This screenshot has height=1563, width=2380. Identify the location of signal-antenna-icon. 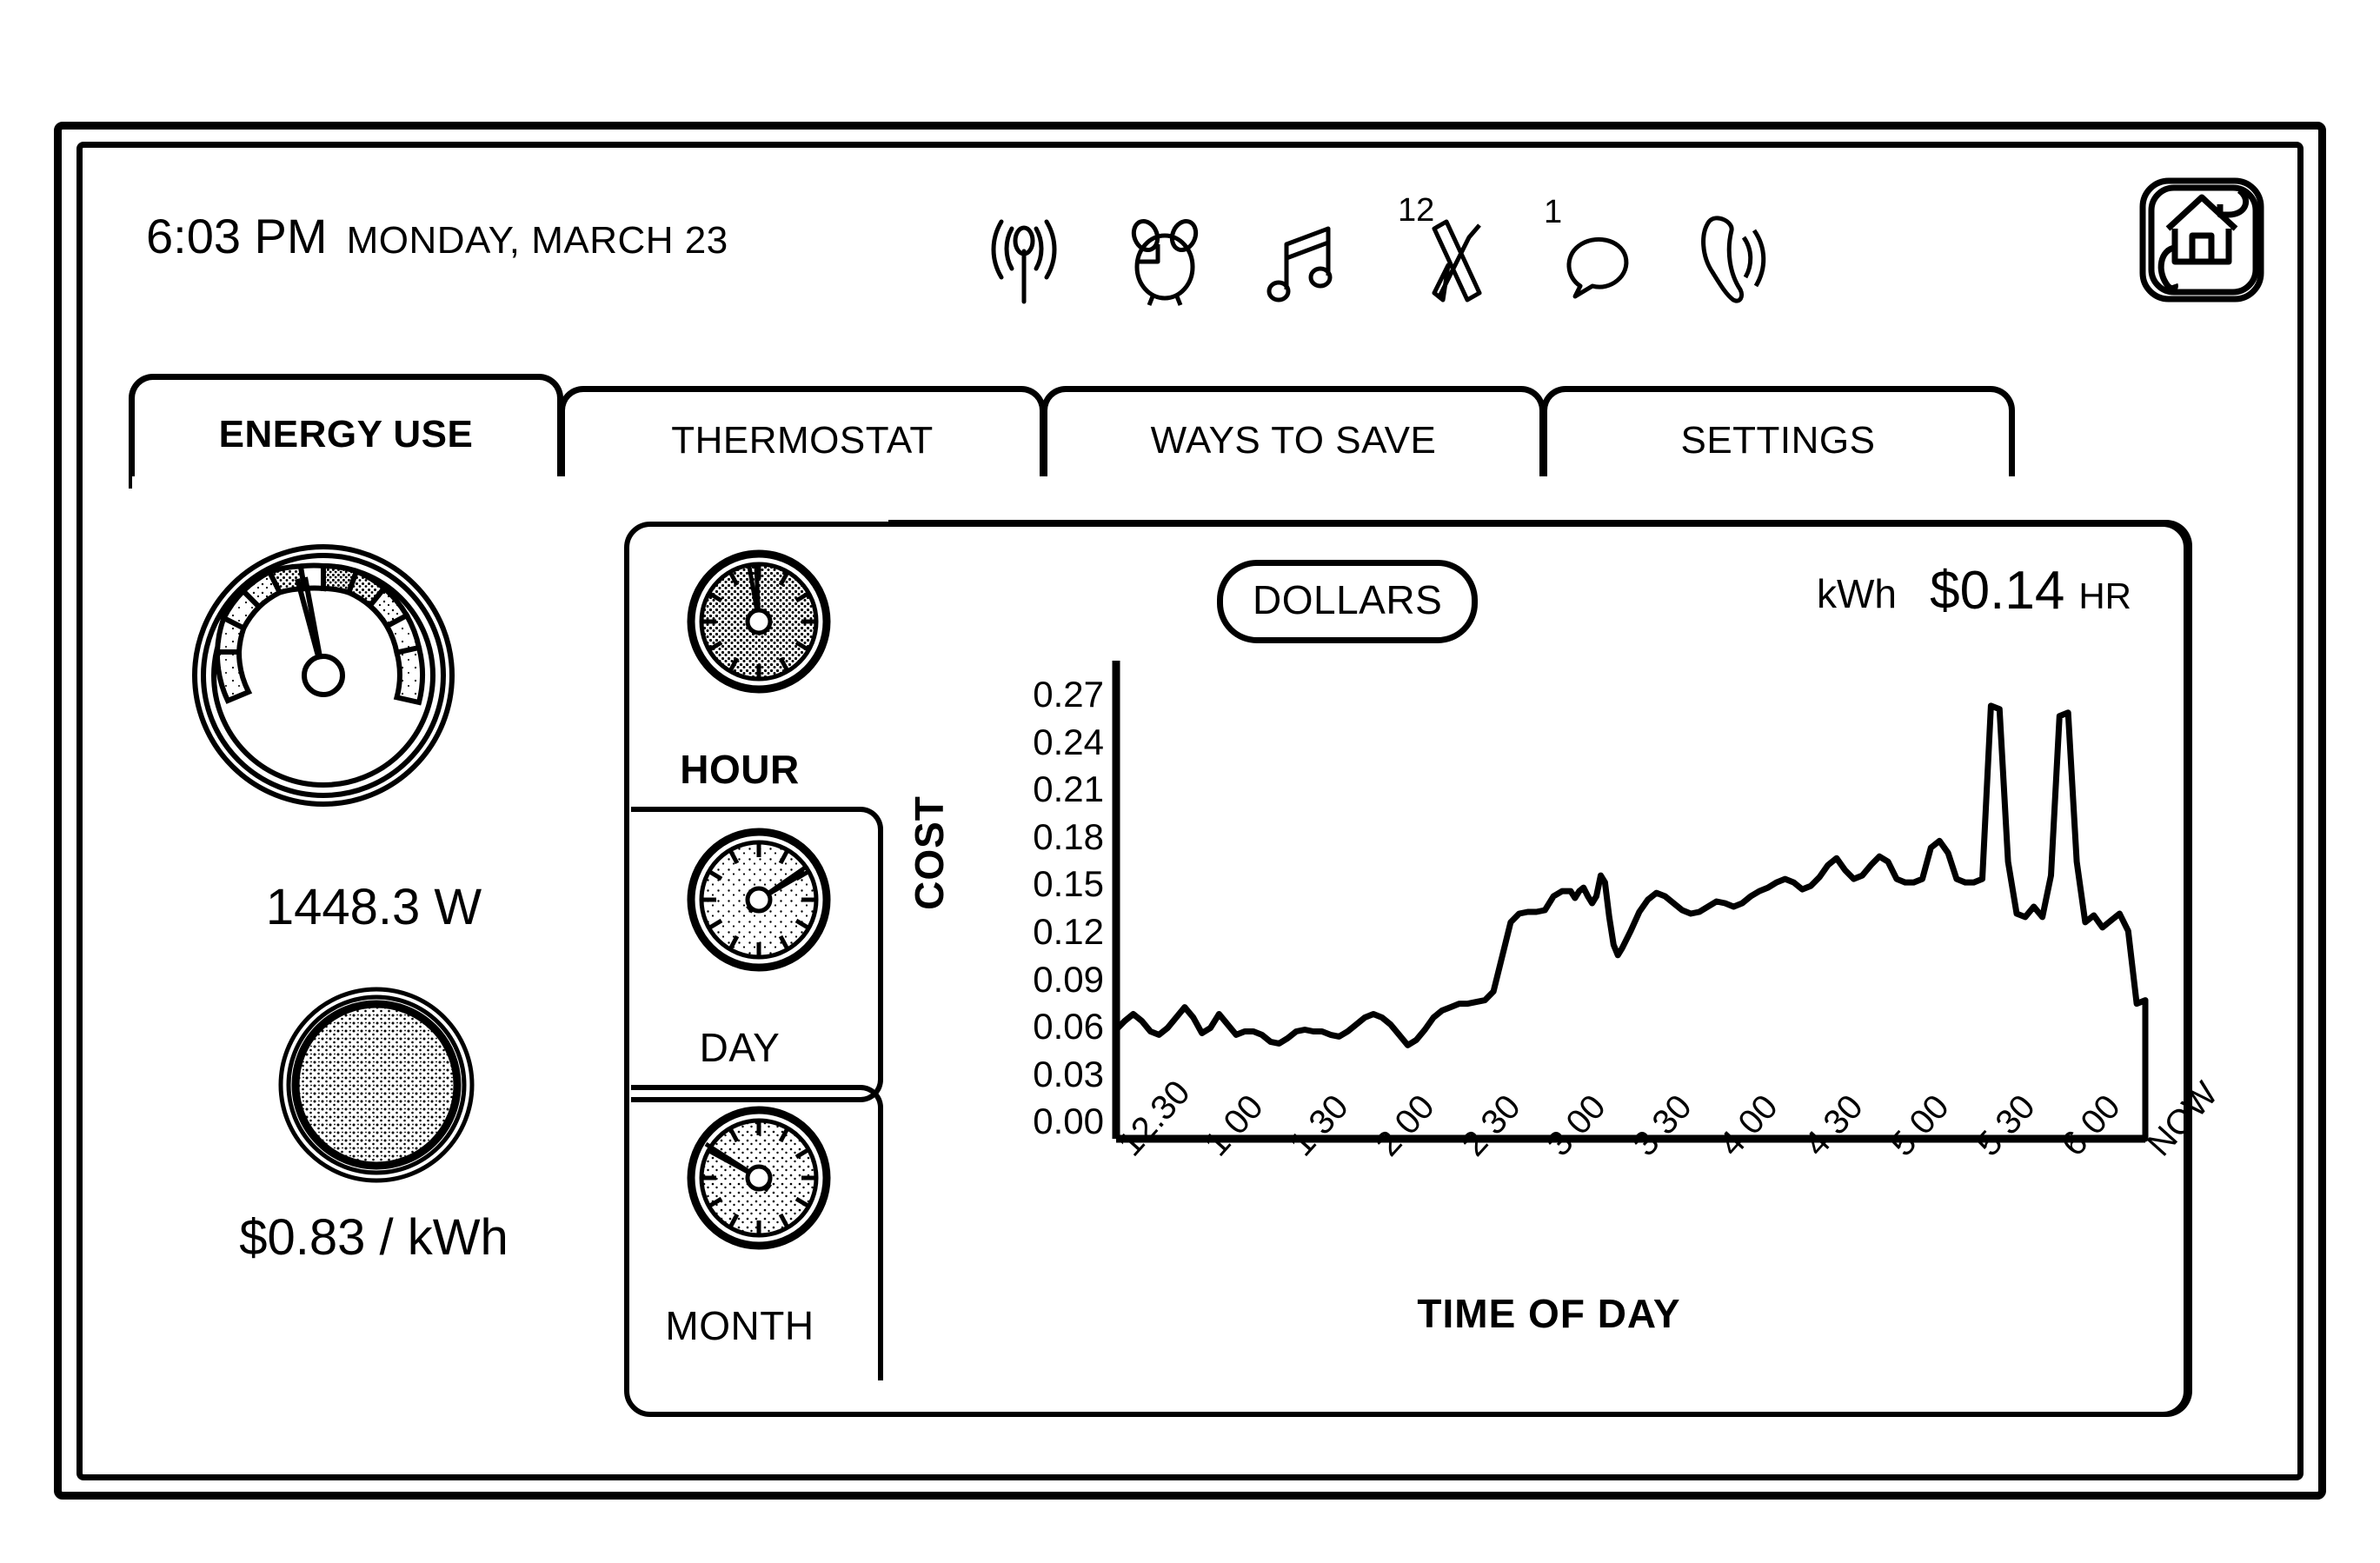
(1024, 256).